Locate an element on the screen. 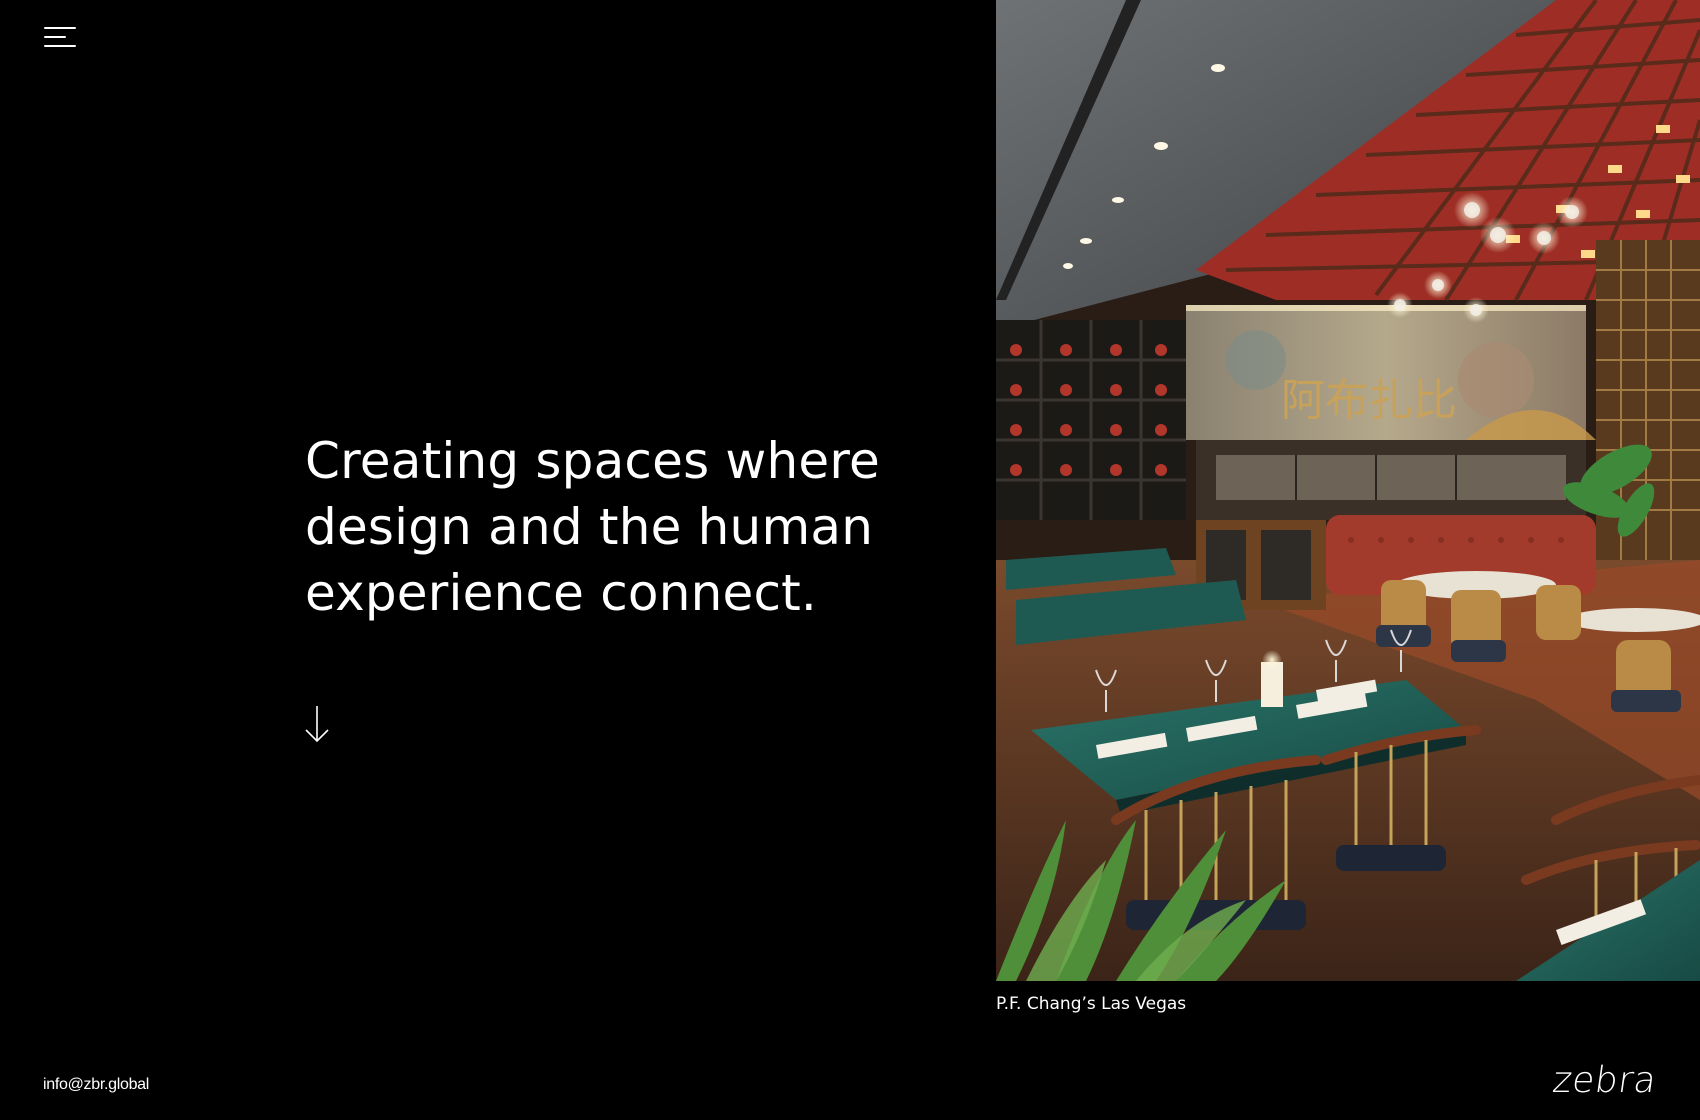 The width and height of the screenshot is (1700, 1120). menu-button is located at coordinates (60, 37).